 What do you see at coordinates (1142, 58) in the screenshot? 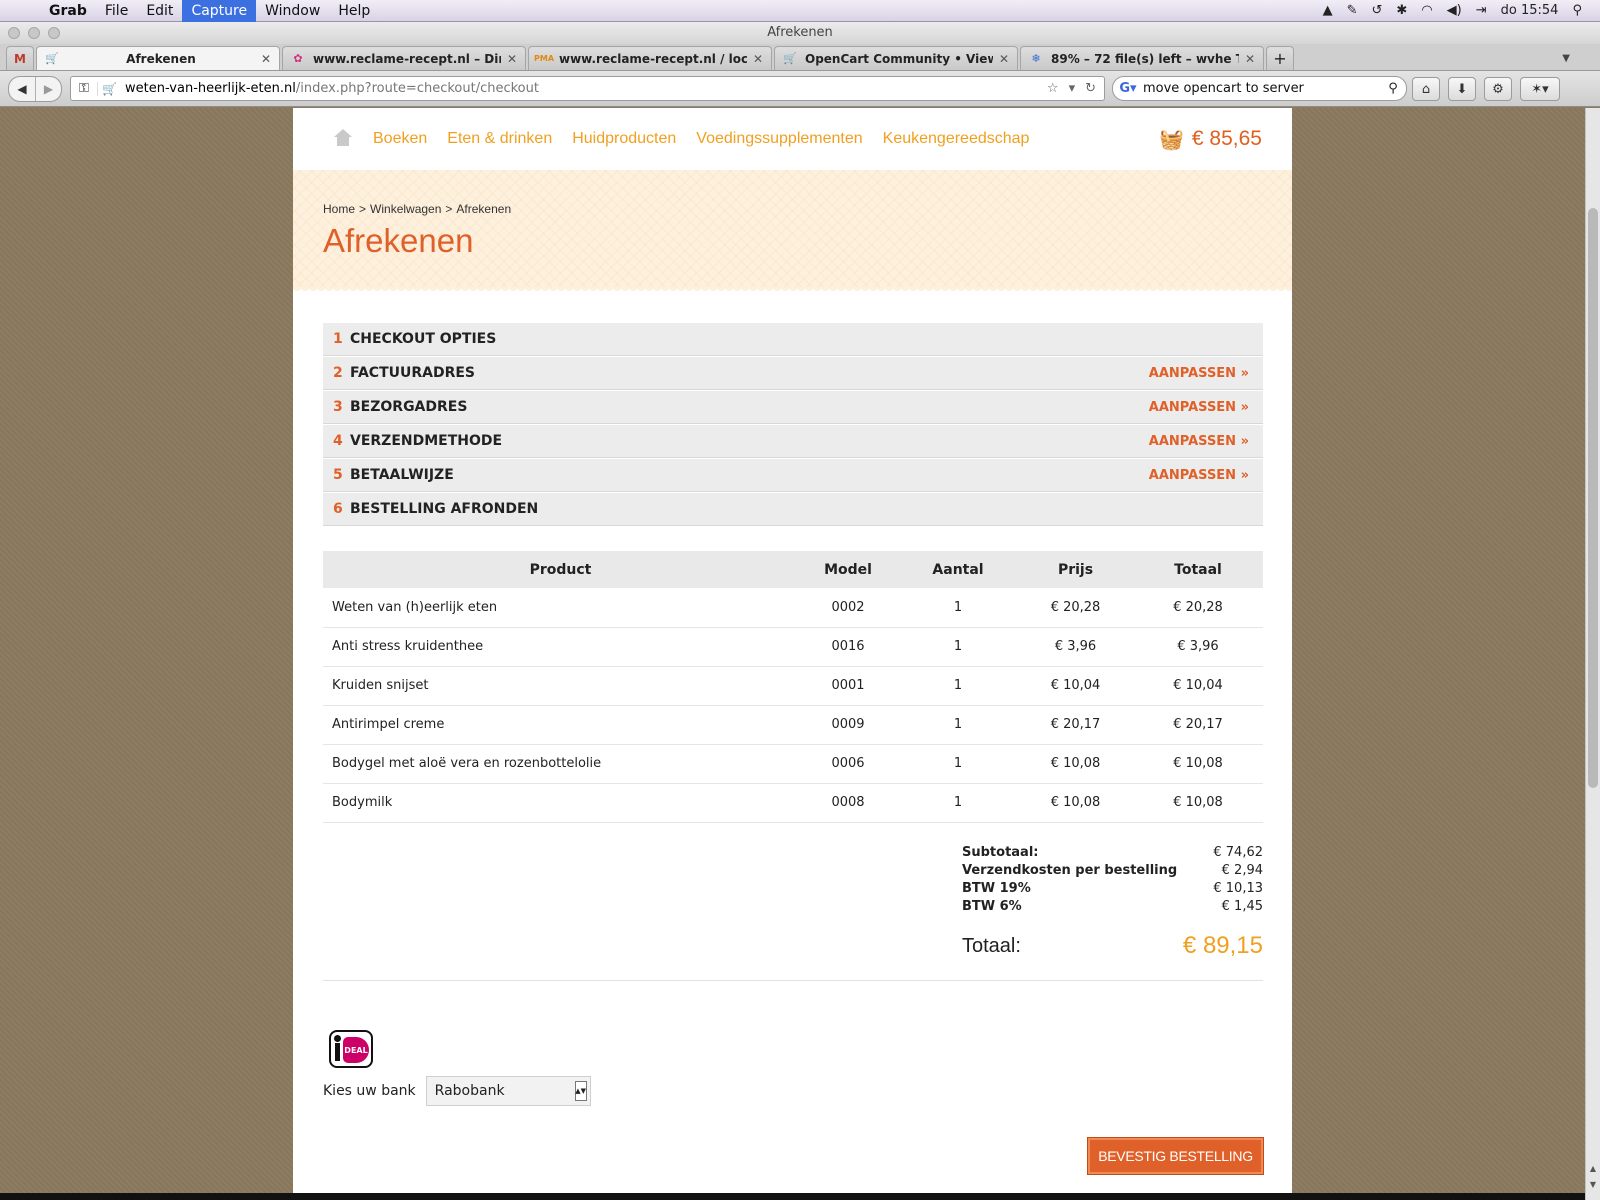
I see `tab-file-transfer: ❄ 89% – 72 file(s) left – wvhe TES… ✕` at bounding box center [1142, 58].